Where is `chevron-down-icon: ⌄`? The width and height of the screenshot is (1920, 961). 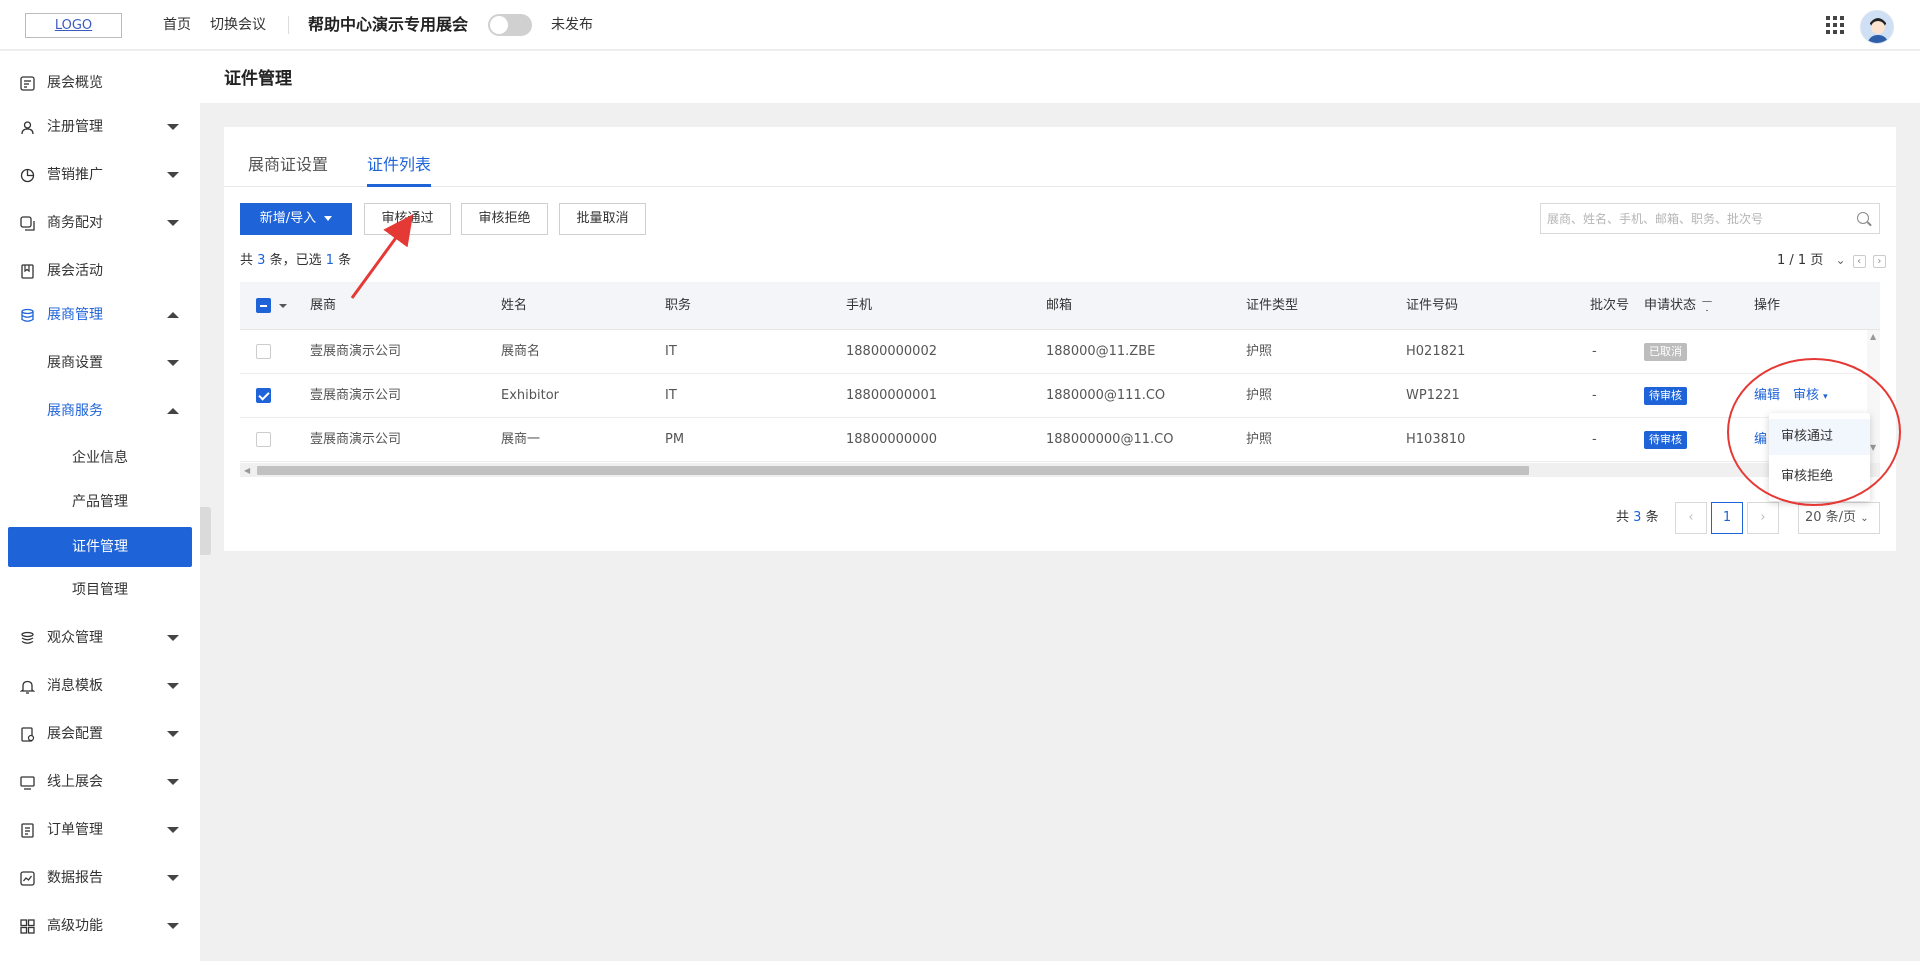 chevron-down-icon: ⌄ is located at coordinates (1840, 260).